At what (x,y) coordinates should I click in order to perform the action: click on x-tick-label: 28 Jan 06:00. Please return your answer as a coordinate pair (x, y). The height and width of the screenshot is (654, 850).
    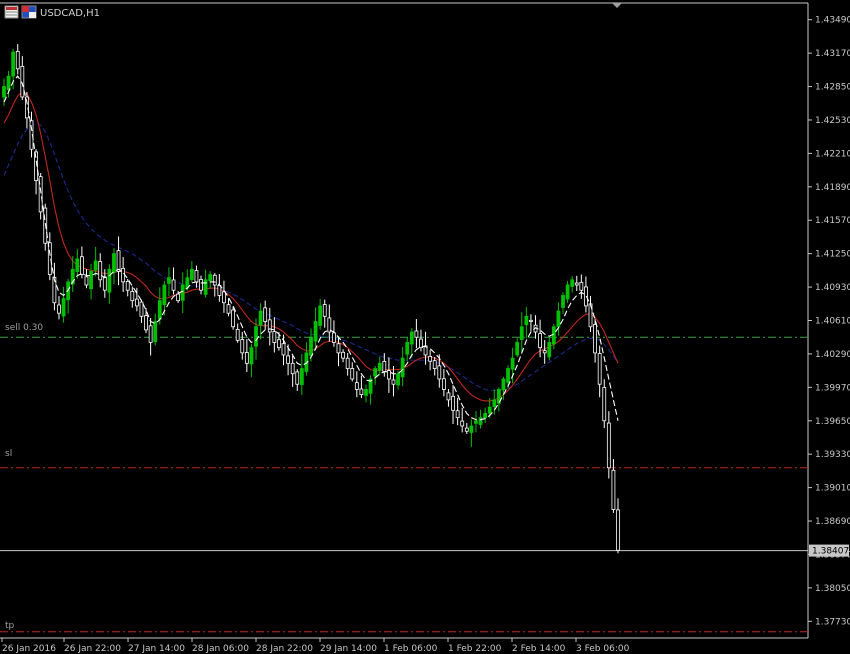
    Looking at the image, I should click on (220, 649).